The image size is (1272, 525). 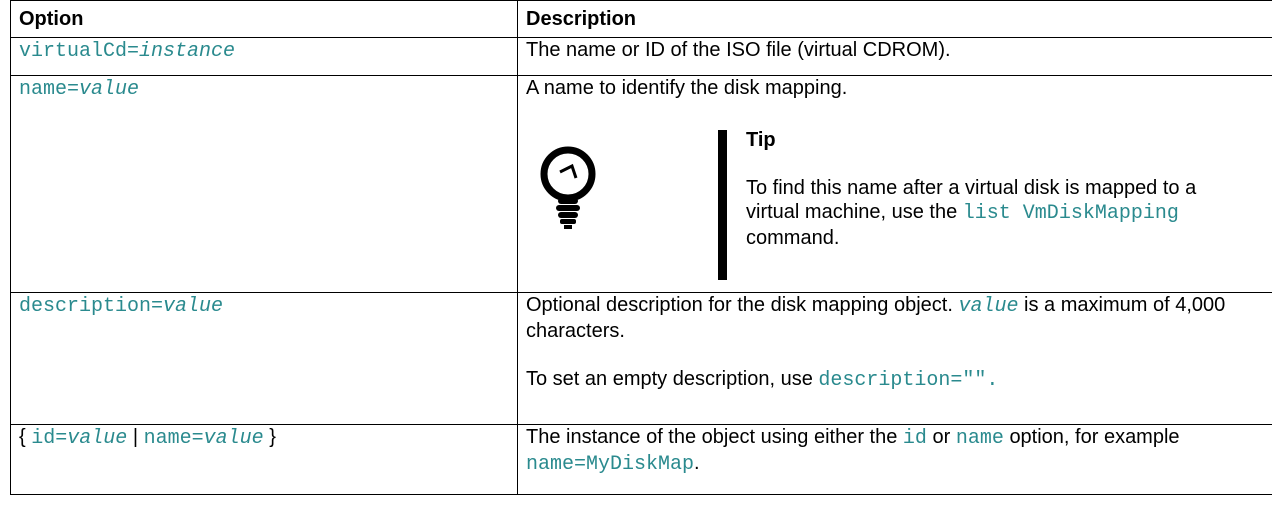 What do you see at coordinates (204, 438) in the screenshot?
I see `name-option-code: name=value` at bounding box center [204, 438].